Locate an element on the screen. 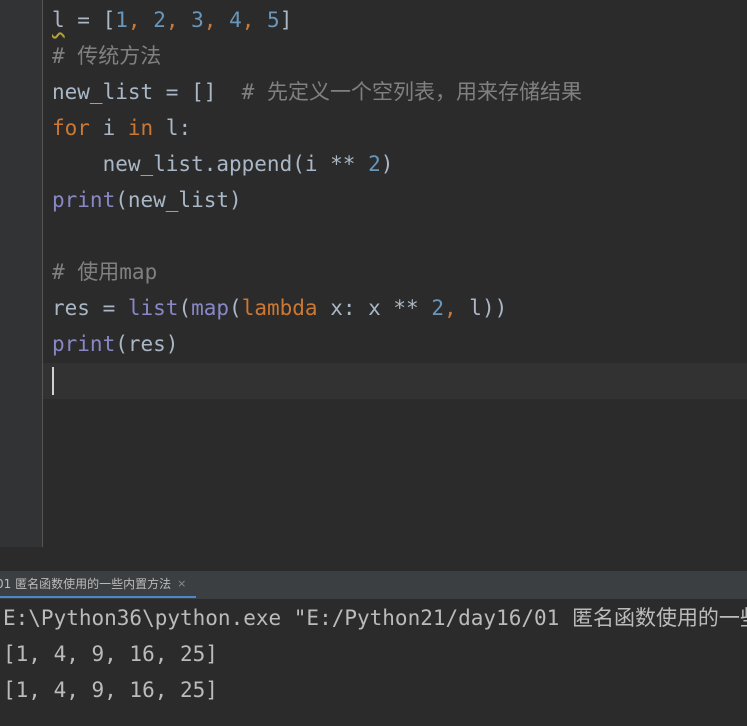 The image size is (747, 726). code-line: new_list.append(i ** 2) is located at coordinates (317, 164).